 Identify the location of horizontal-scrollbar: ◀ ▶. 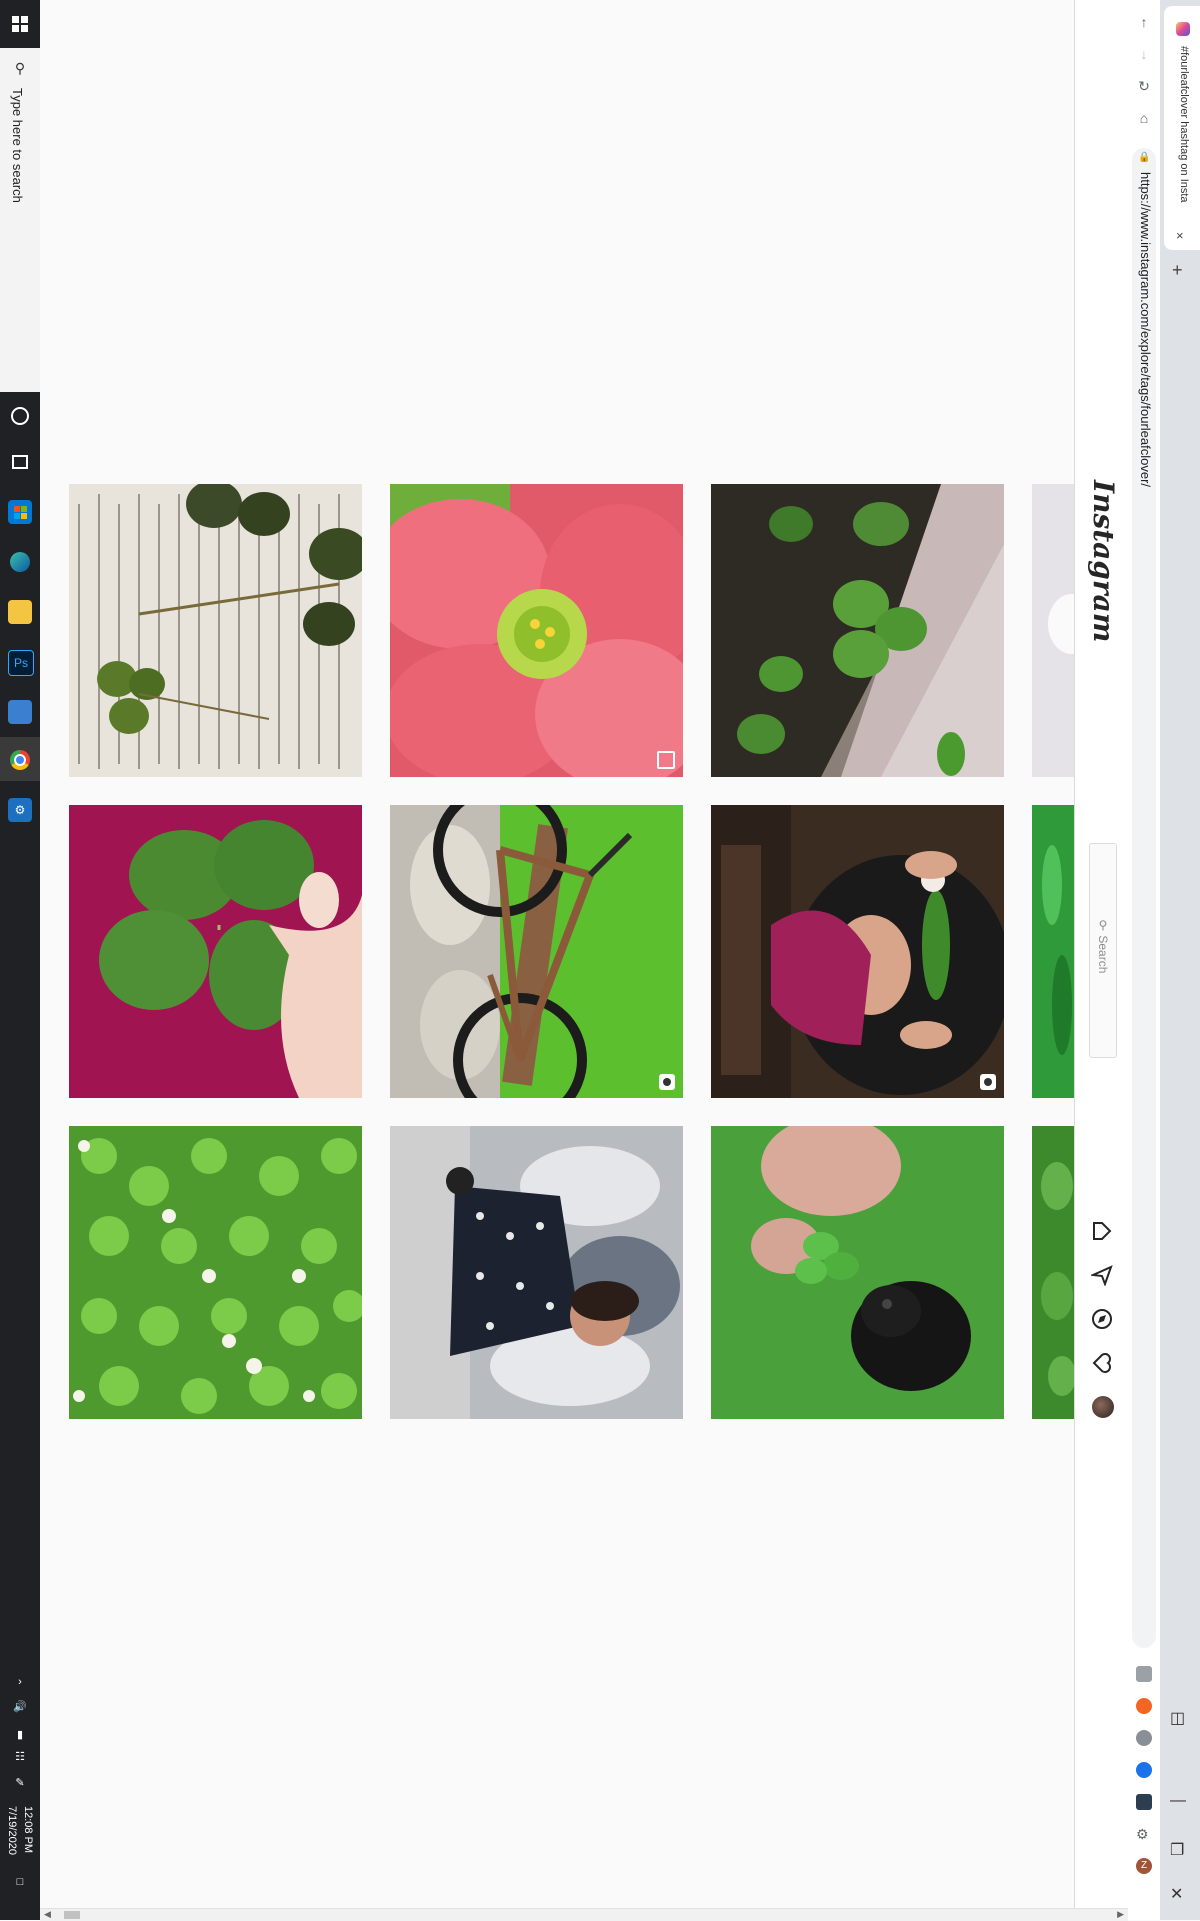
(584, 1914).